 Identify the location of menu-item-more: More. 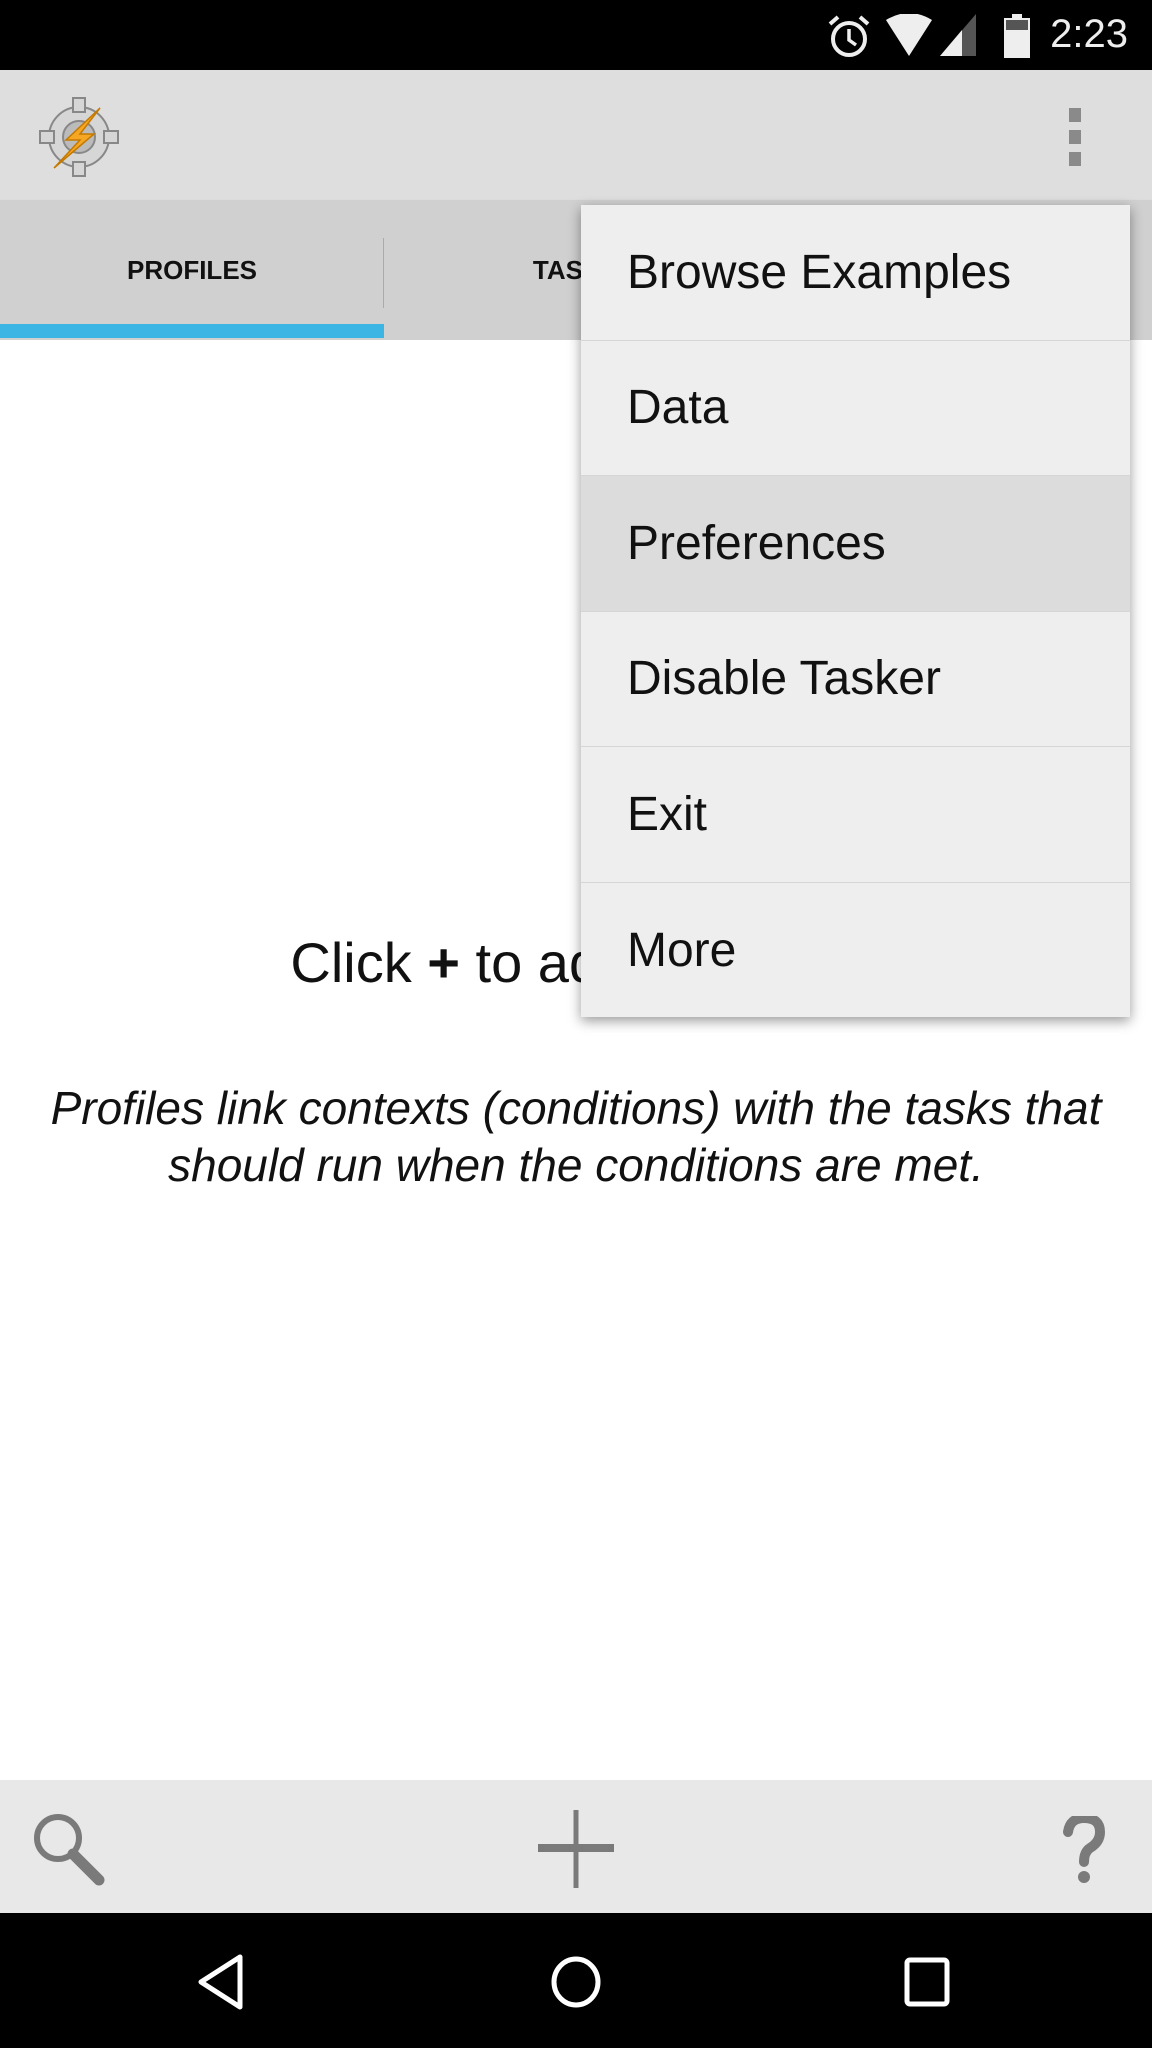
(855, 951).